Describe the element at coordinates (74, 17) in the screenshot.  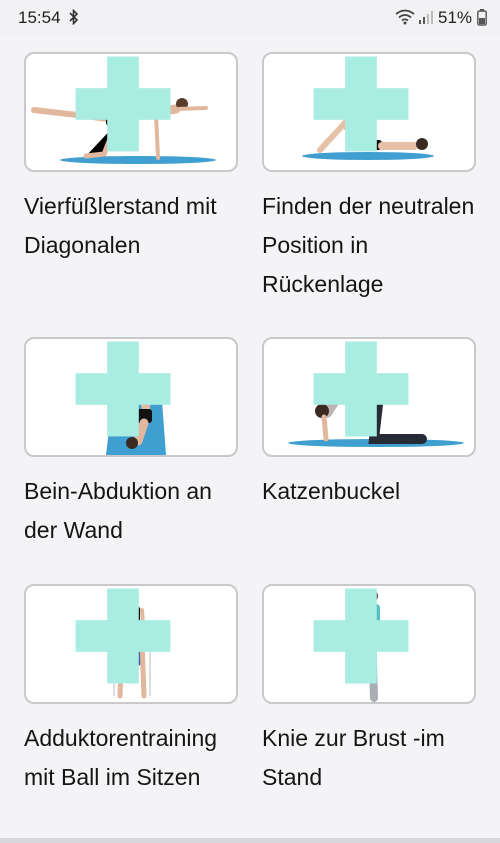
I see `bluetooth-icon` at that location.